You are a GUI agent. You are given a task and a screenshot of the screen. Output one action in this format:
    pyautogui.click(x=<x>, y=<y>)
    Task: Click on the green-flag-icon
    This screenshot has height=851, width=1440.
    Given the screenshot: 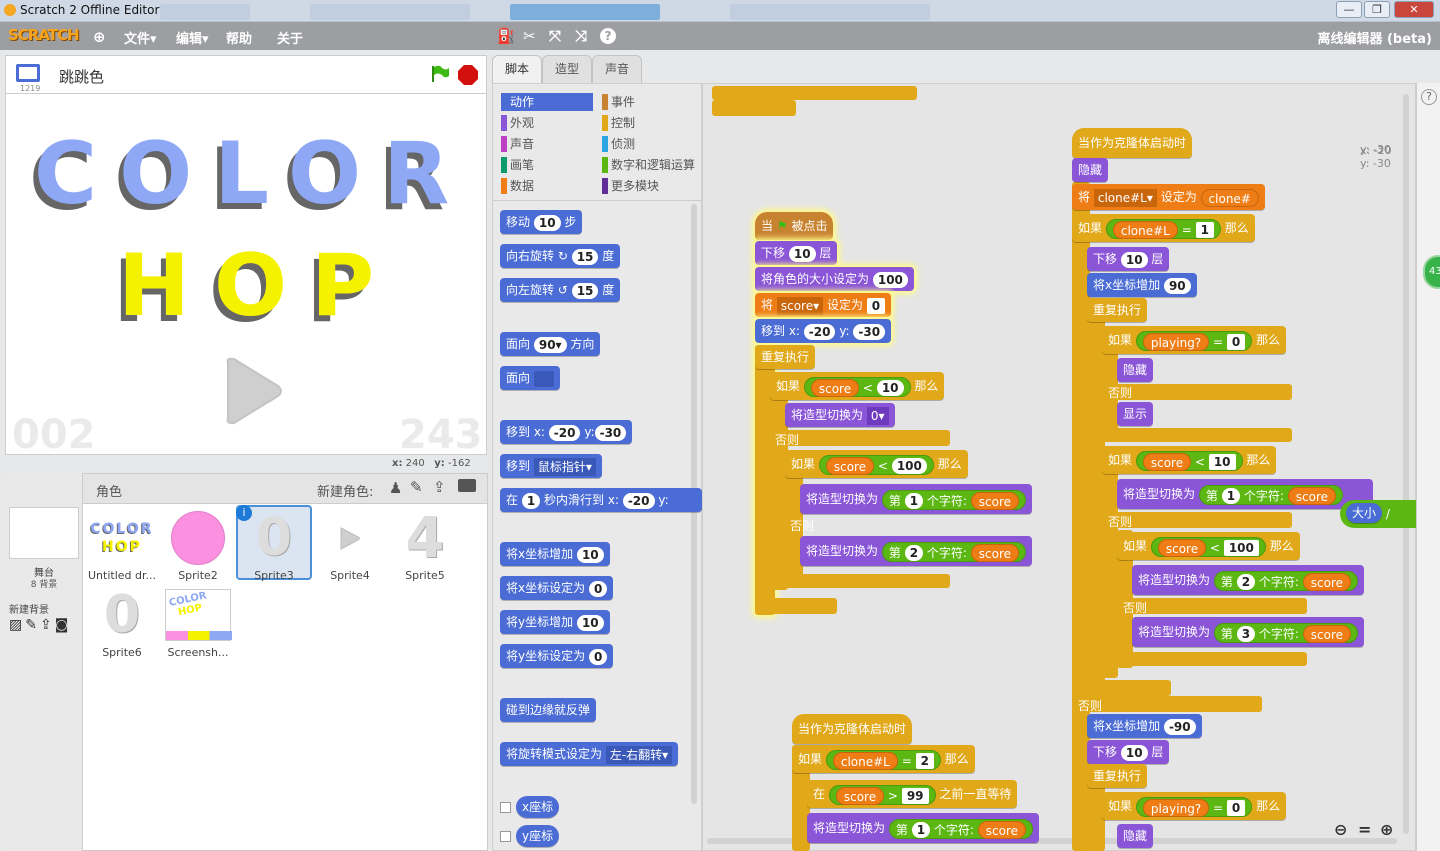 What is the action you would take?
    pyautogui.click(x=439, y=74)
    